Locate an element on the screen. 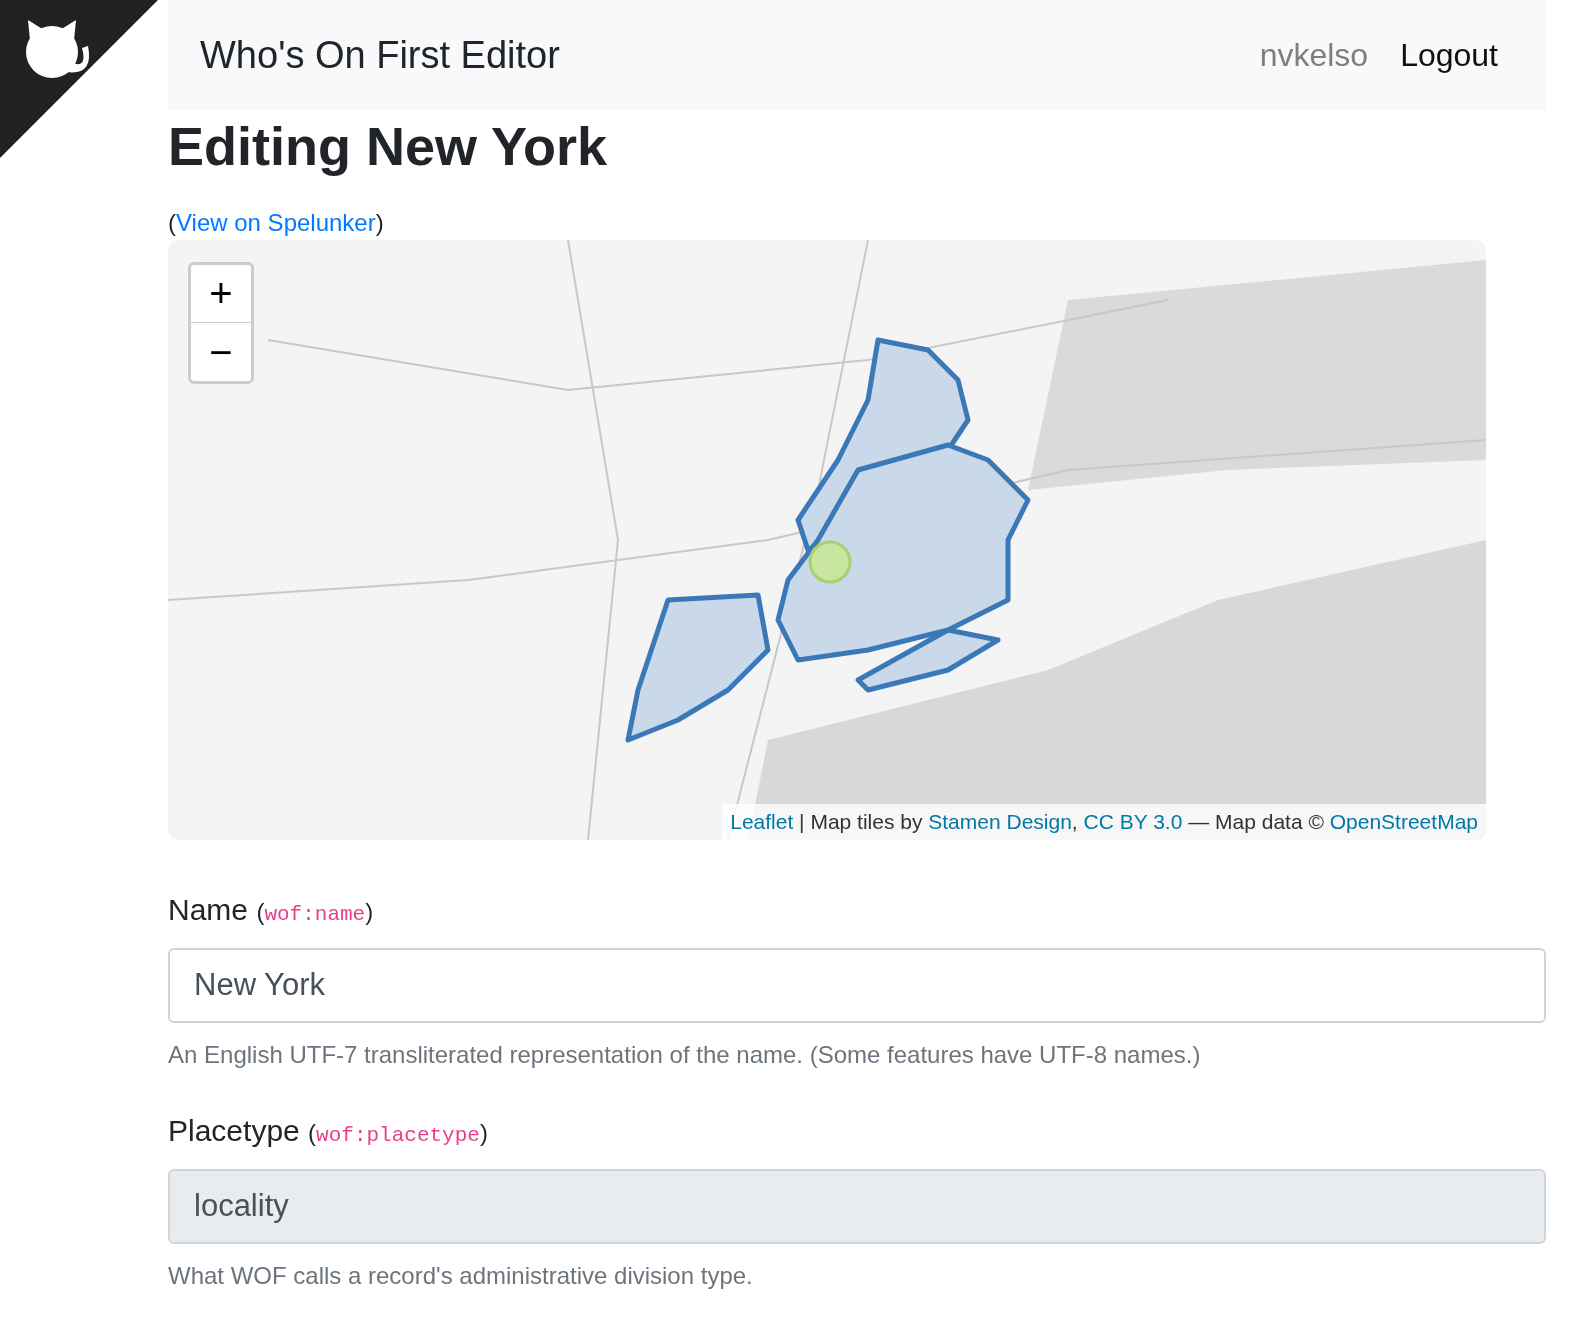 The image size is (1570, 1332). zoom-in-button: + is located at coordinates (221, 294).